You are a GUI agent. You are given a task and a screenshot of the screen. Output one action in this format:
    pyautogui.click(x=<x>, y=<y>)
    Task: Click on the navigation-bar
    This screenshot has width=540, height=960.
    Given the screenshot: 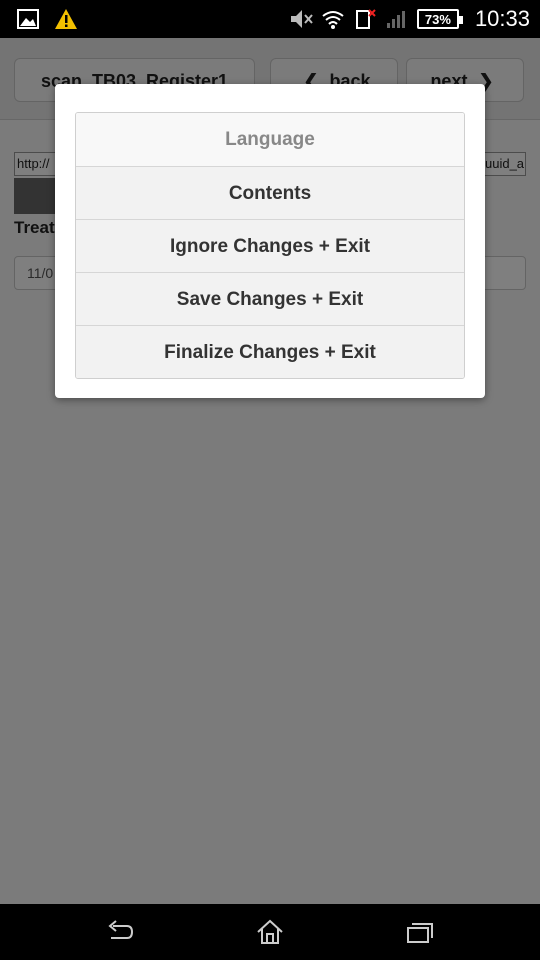 What is the action you would take?
    pyautogui.click(x=270, y=932)
    